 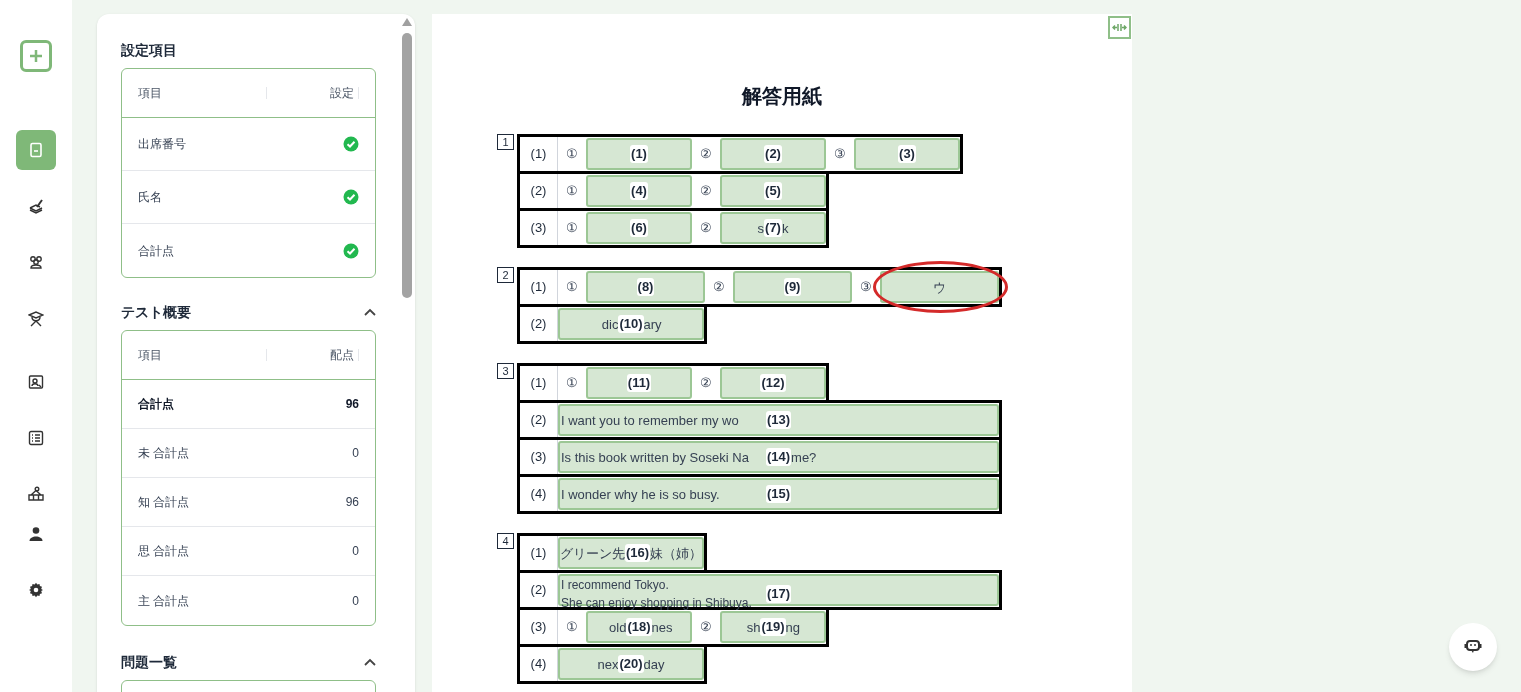 I want to click on question-label: (3), so click(x=539, y=228).